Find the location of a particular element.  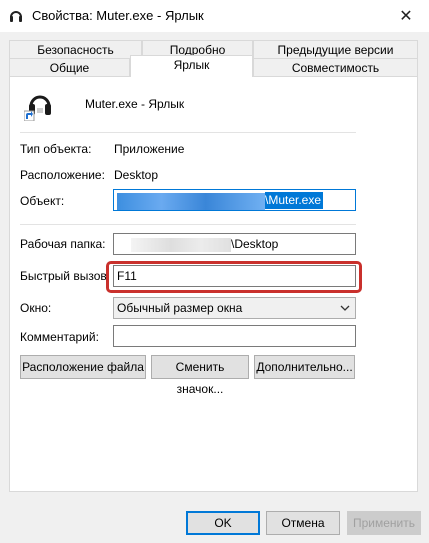

window-title: Свойства: Muter.exe - Ярлык is located at coordinates (118, 15).